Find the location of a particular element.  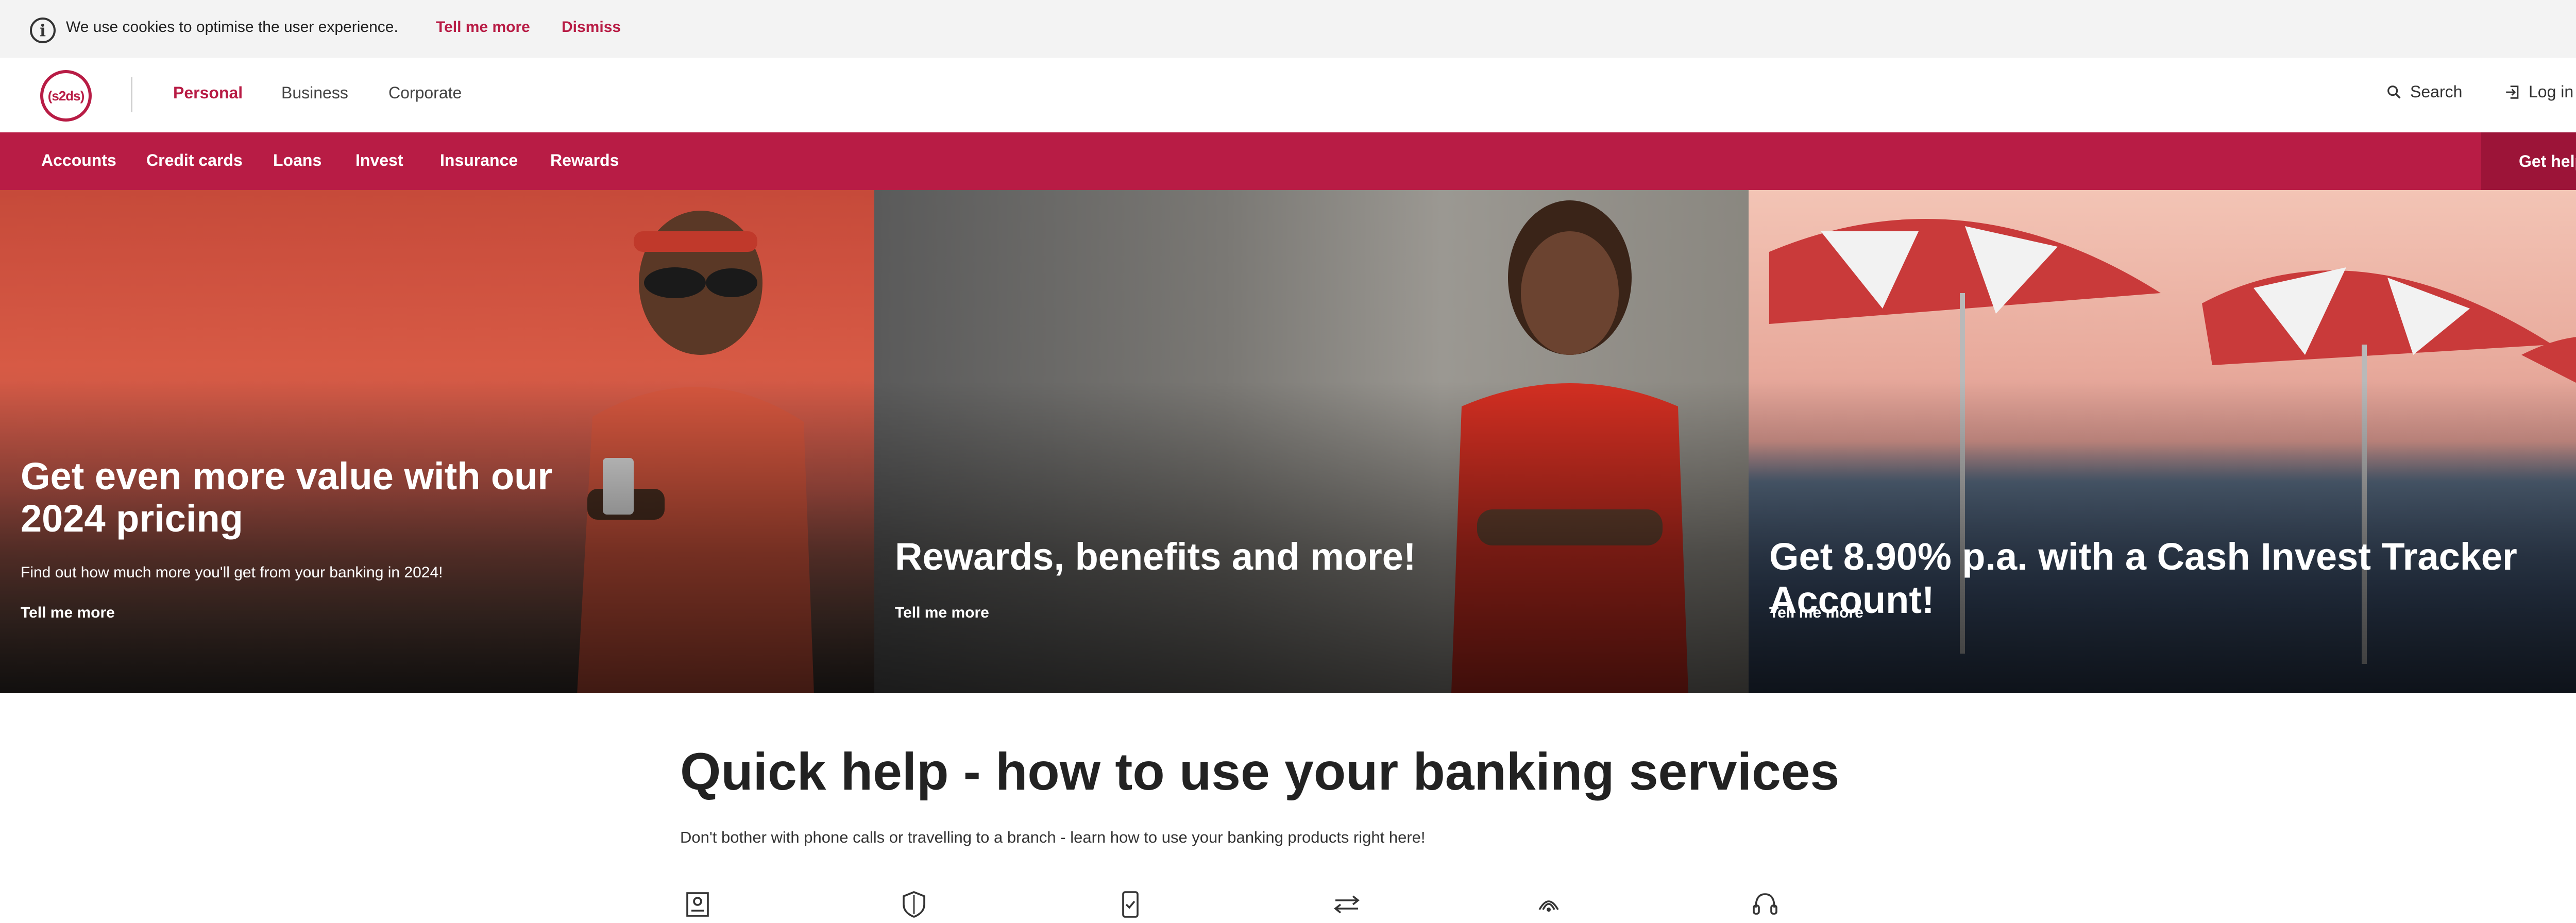

id-card-icon is located at coordinates (697, 904).